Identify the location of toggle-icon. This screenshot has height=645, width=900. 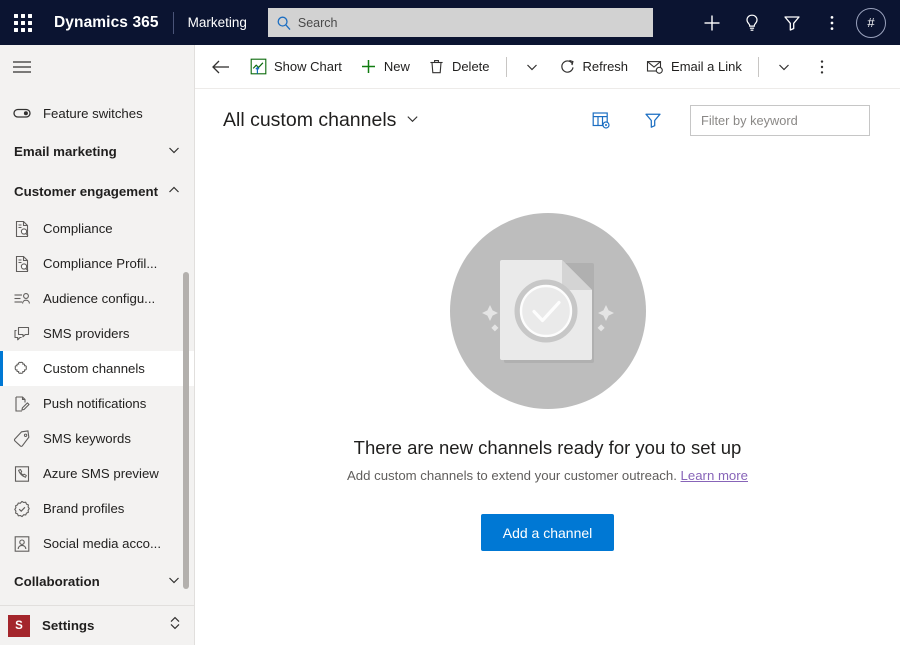
(22, 113).